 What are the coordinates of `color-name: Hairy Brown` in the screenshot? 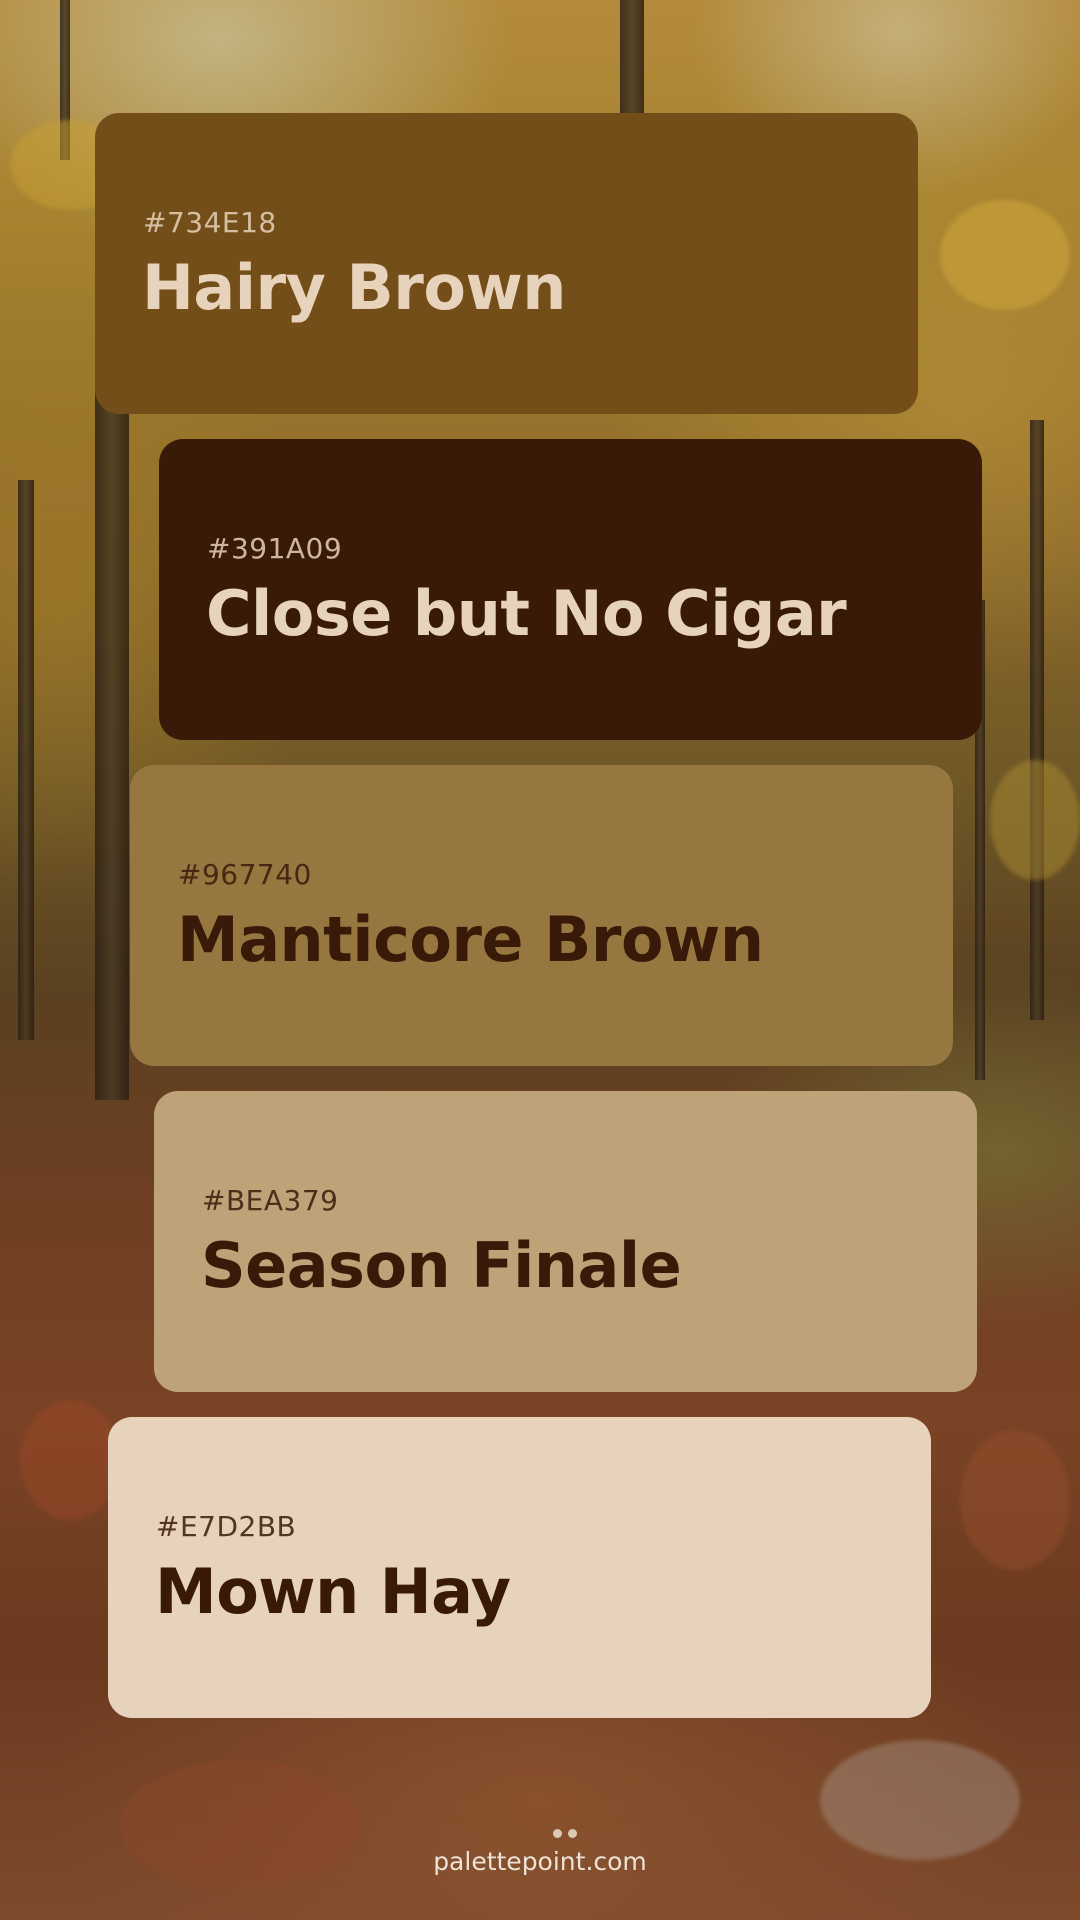 It's located at (354, 287).